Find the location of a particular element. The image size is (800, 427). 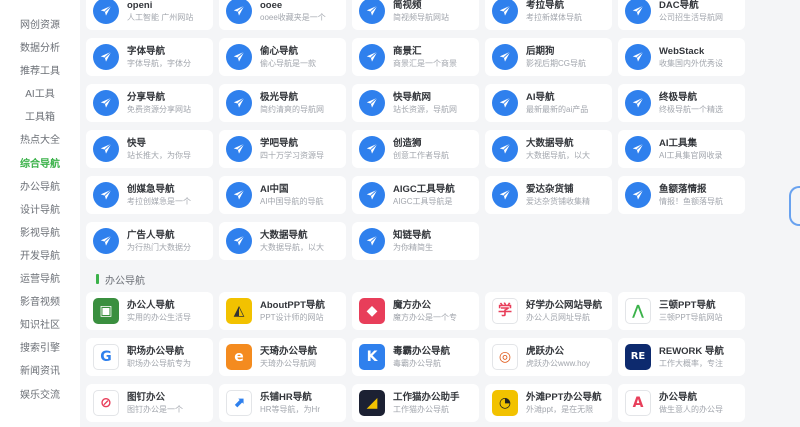

nav-card: openi 人工智能 广州网站 is located at coordinates (149, 15).